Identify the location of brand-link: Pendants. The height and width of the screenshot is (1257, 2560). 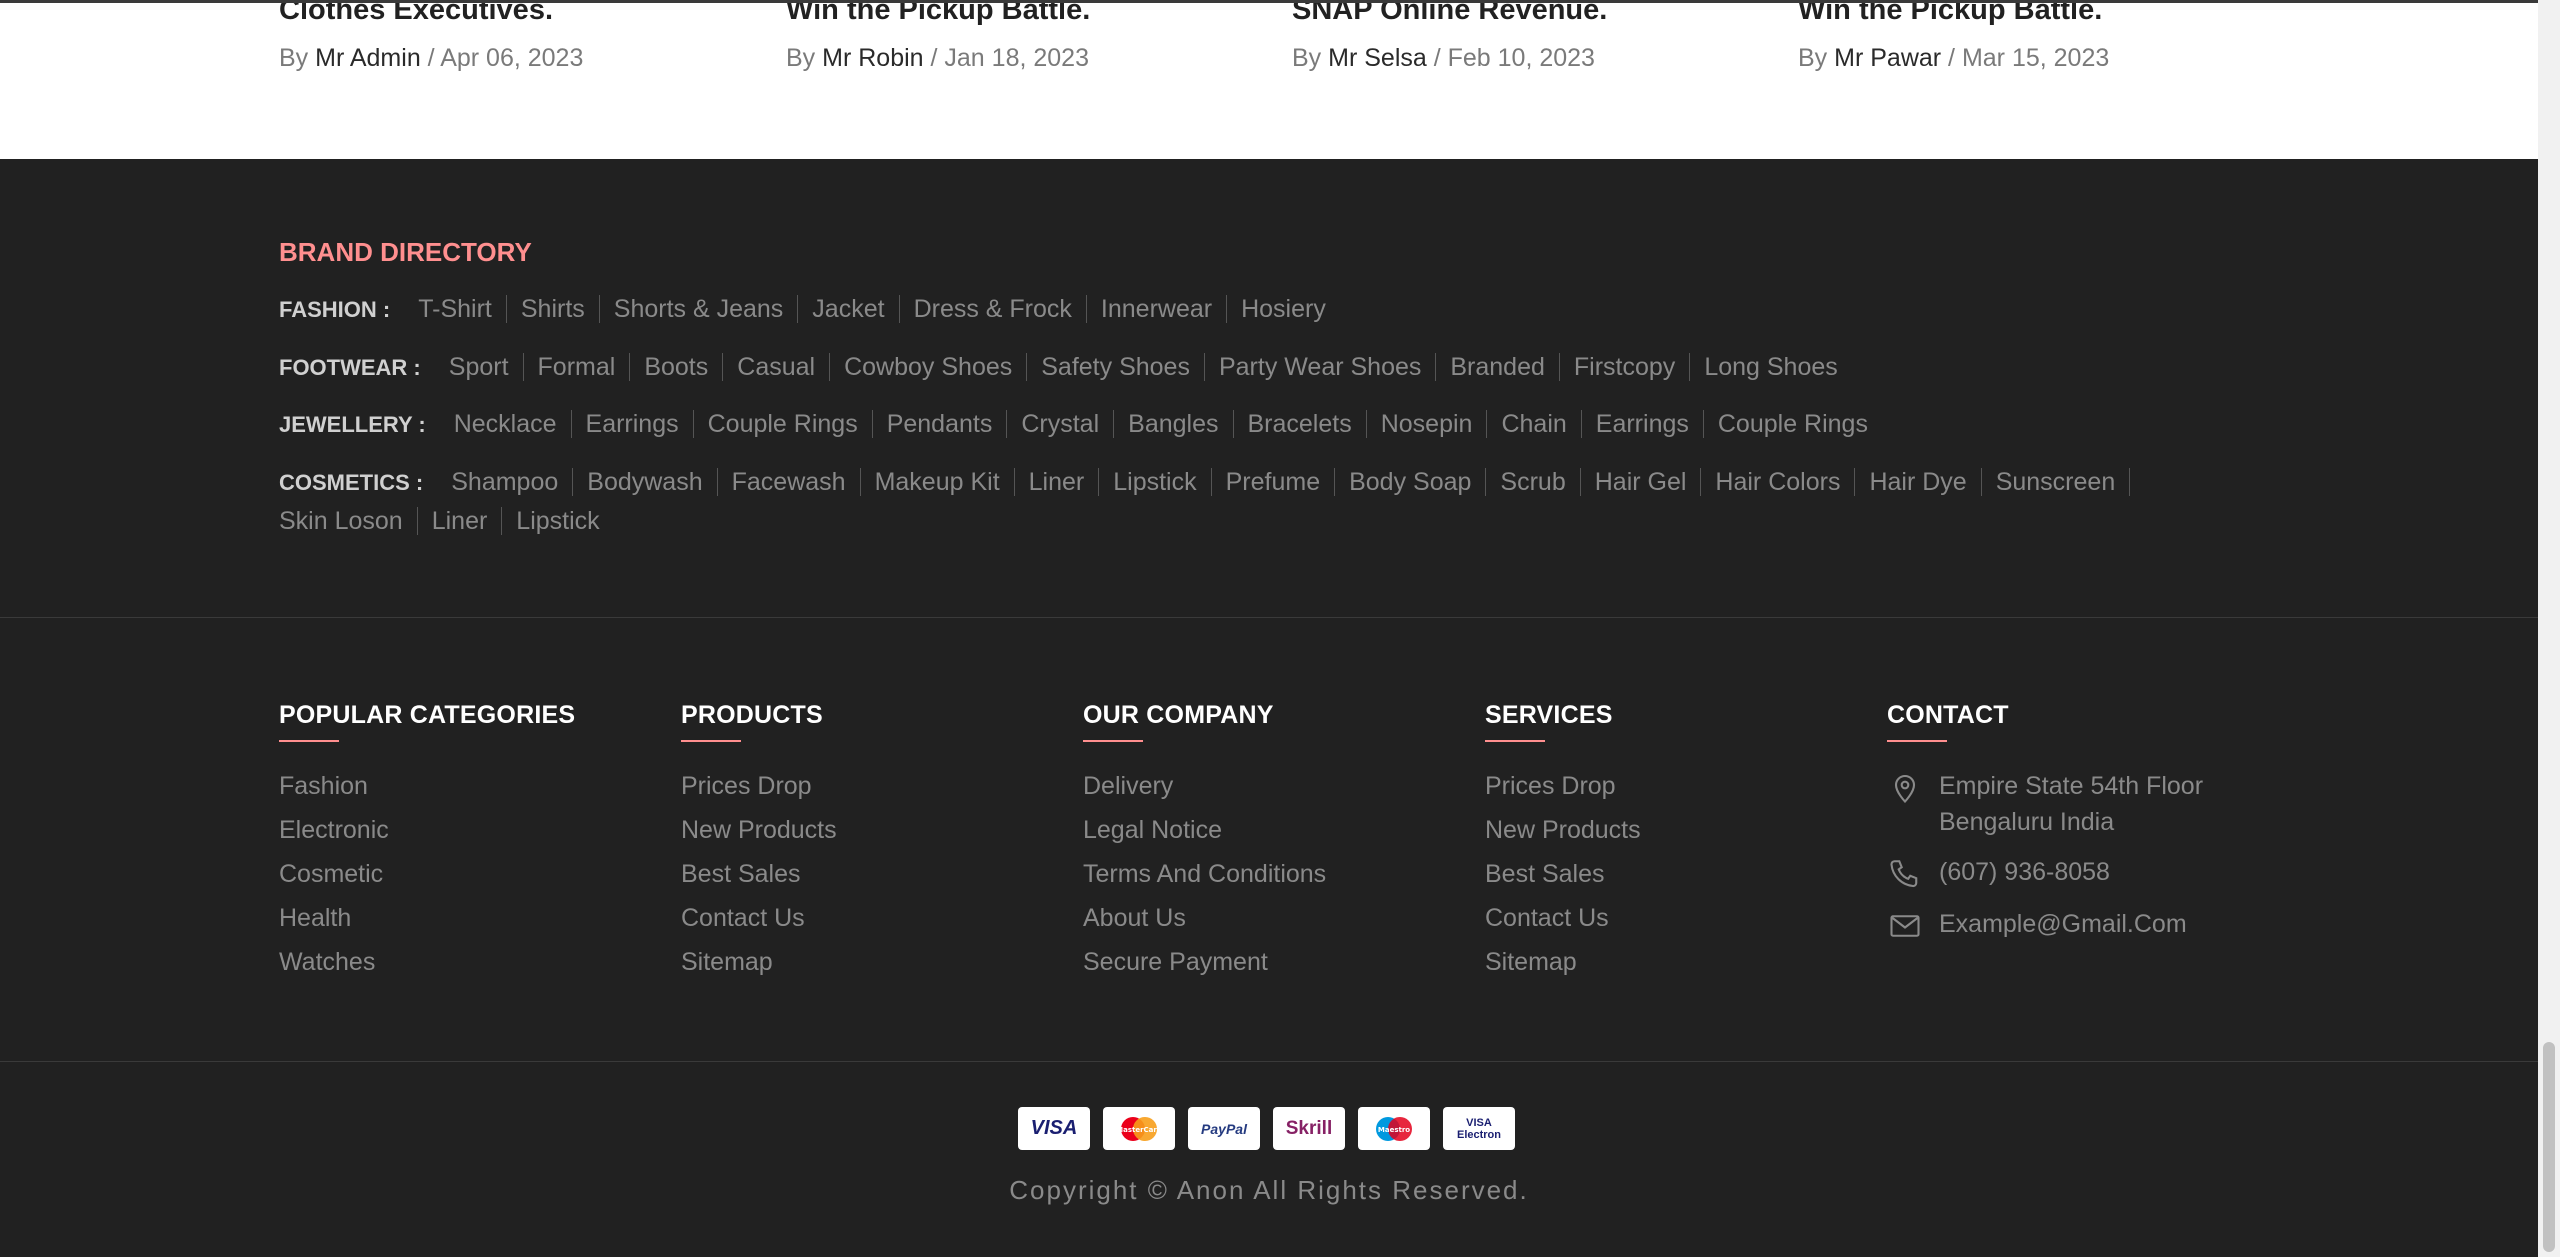
(940, 424).